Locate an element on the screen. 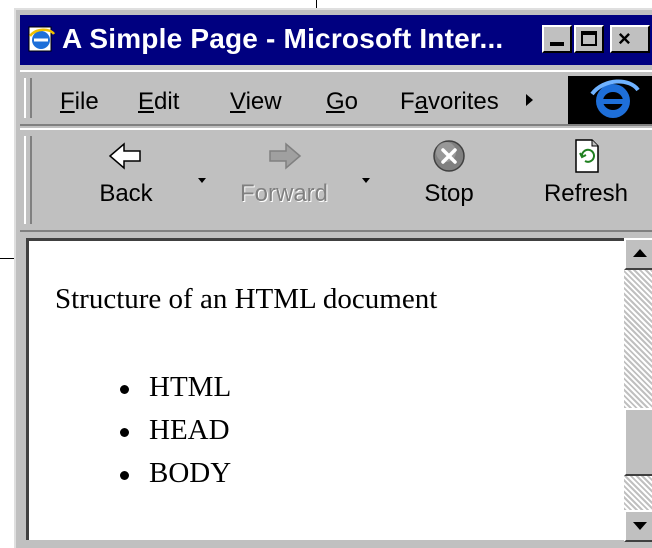 The height and width of the screenshot is (548, 652). refresh-button: Refresh is located at coordinates (586, 173).